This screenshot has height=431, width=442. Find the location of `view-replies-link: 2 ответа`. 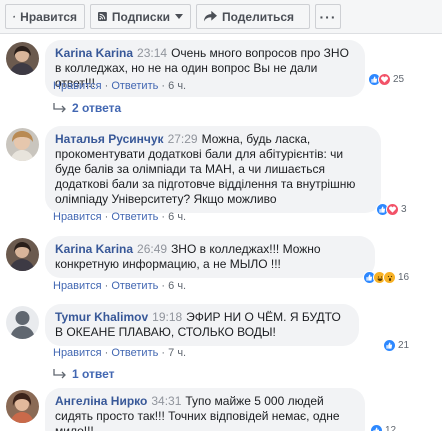

view-replies-link: 2 ответа is located at coordinates (87, 108).